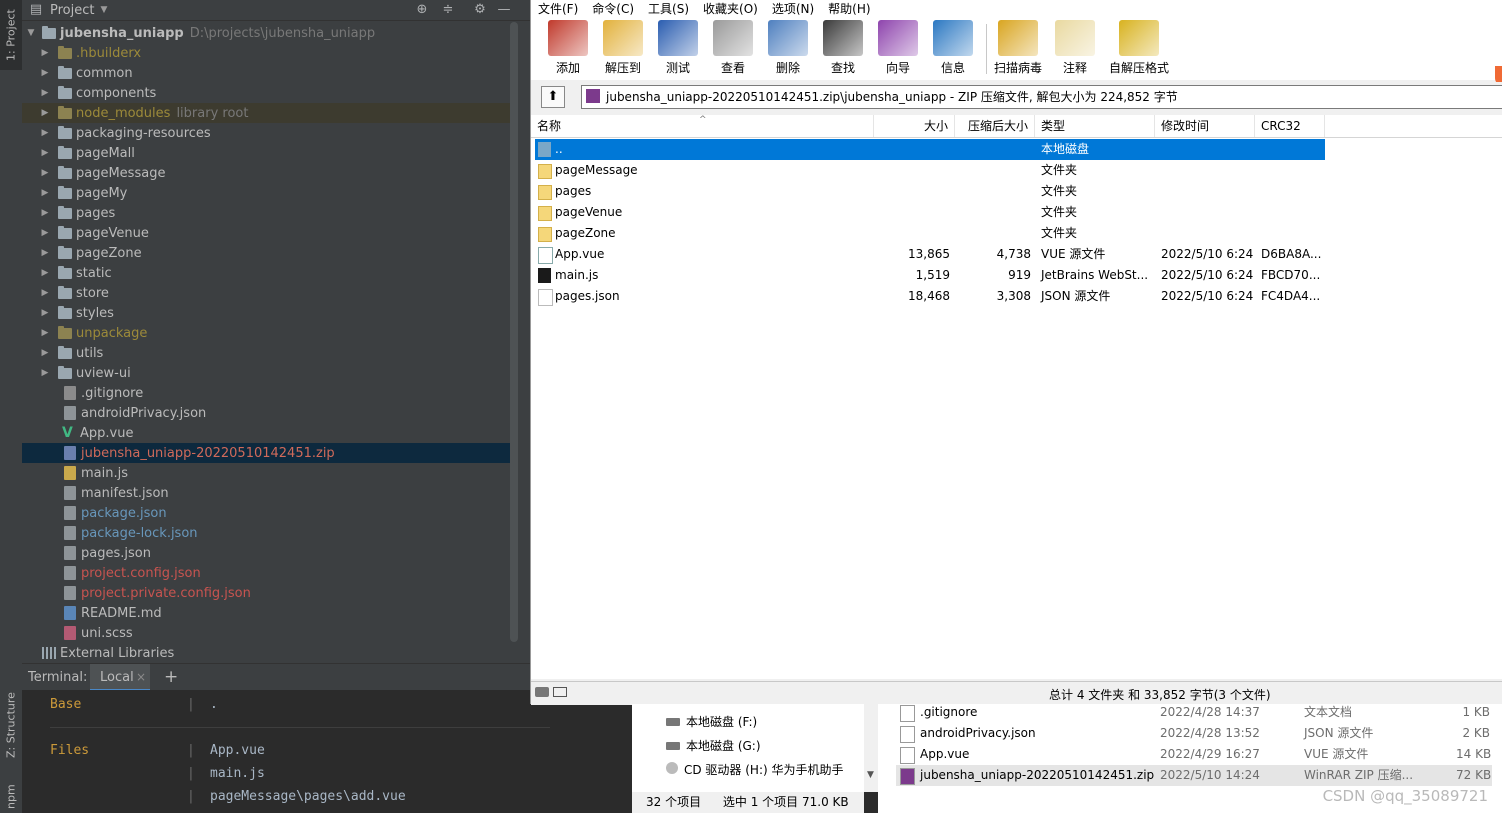 The image size is (1502, 813). Describe the element at coordinates (733, 48) in the screenshot. I see `view-button: 查看` at that location.